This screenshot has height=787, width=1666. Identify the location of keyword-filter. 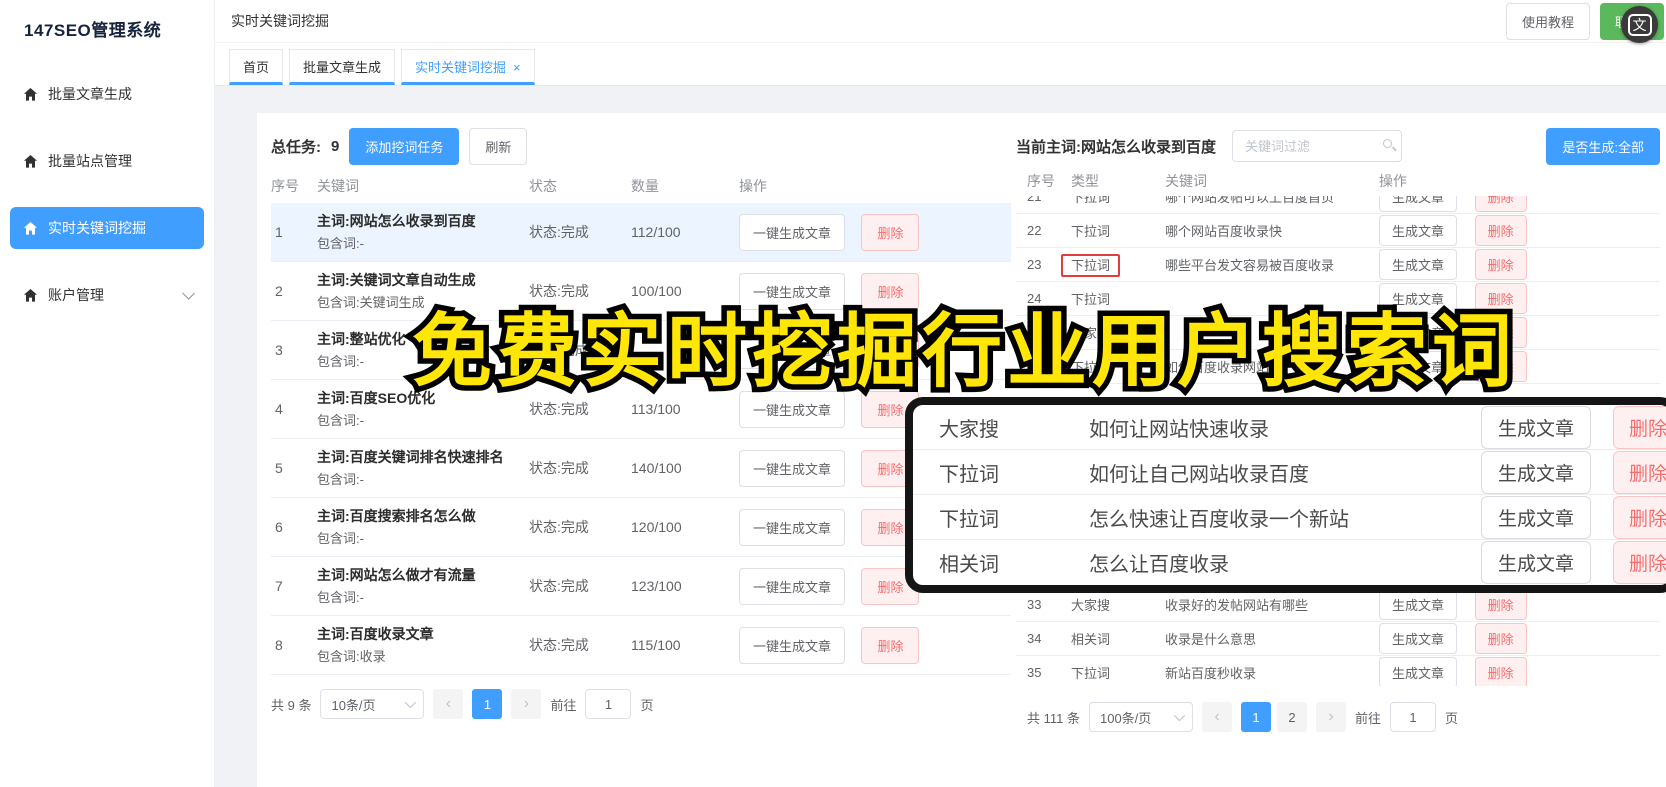
(1317, 146).